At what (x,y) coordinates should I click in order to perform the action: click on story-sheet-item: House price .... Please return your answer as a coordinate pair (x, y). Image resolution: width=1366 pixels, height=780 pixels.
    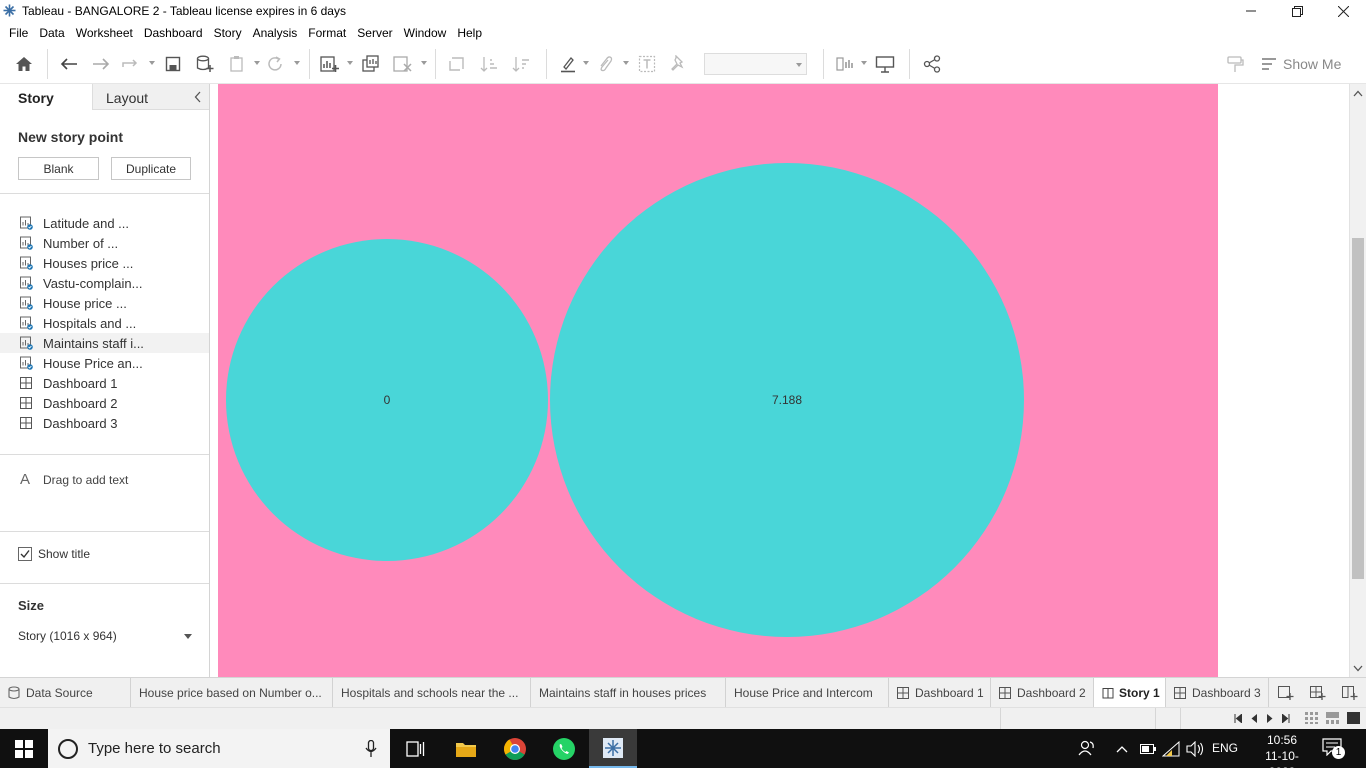
    Looking at the image, I should click on (104, 303).